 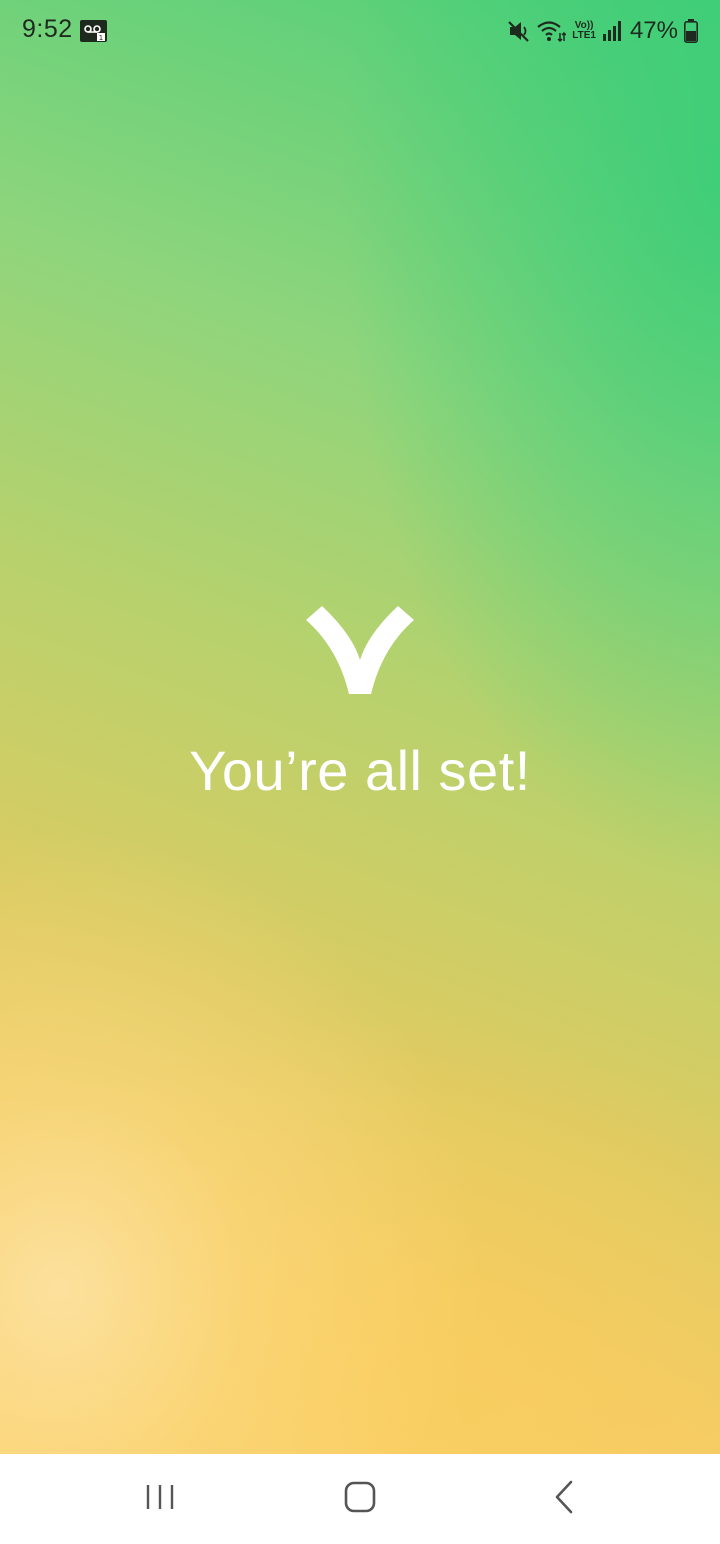 What do you see at coordinates (584, 35) in the screenshot?
I see `volte-bottom-label: LTE1` at bounding box center [584, 35].